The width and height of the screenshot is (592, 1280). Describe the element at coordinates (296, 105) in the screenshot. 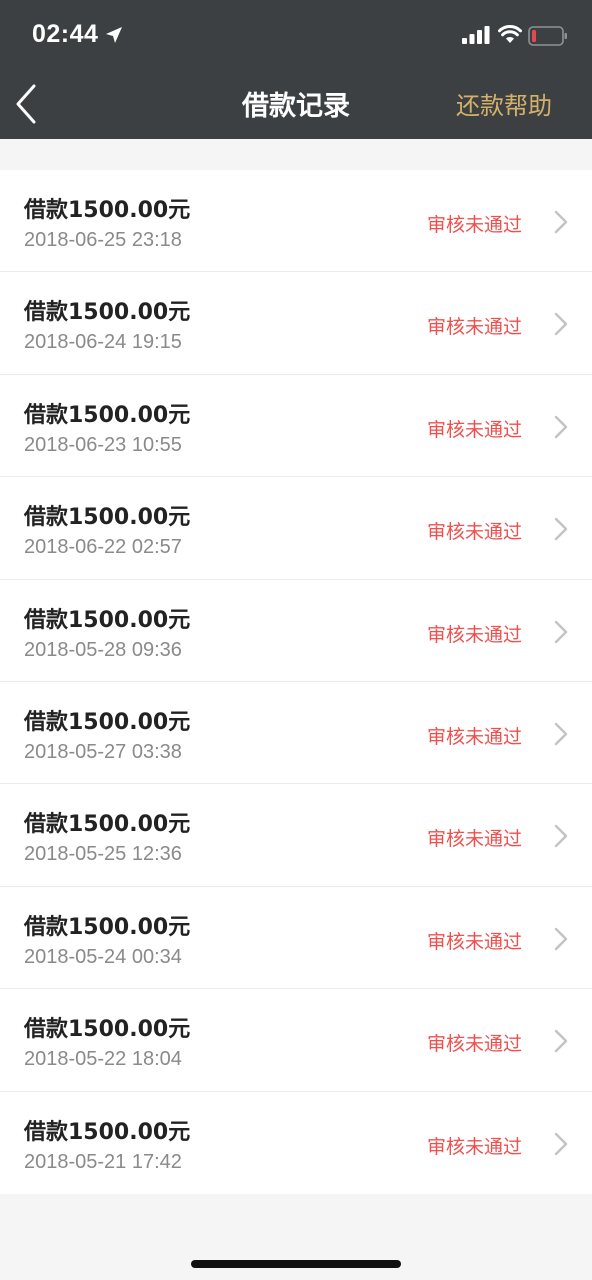

I see `nav-bar: 借款记录 还款帮助` at that location.